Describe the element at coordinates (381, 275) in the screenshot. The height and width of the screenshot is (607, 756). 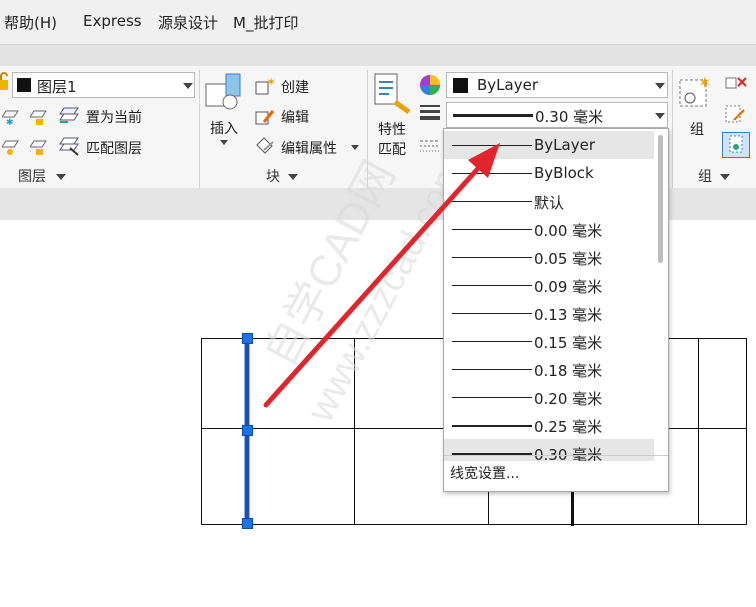
I see `annotation-arrow` at that location.